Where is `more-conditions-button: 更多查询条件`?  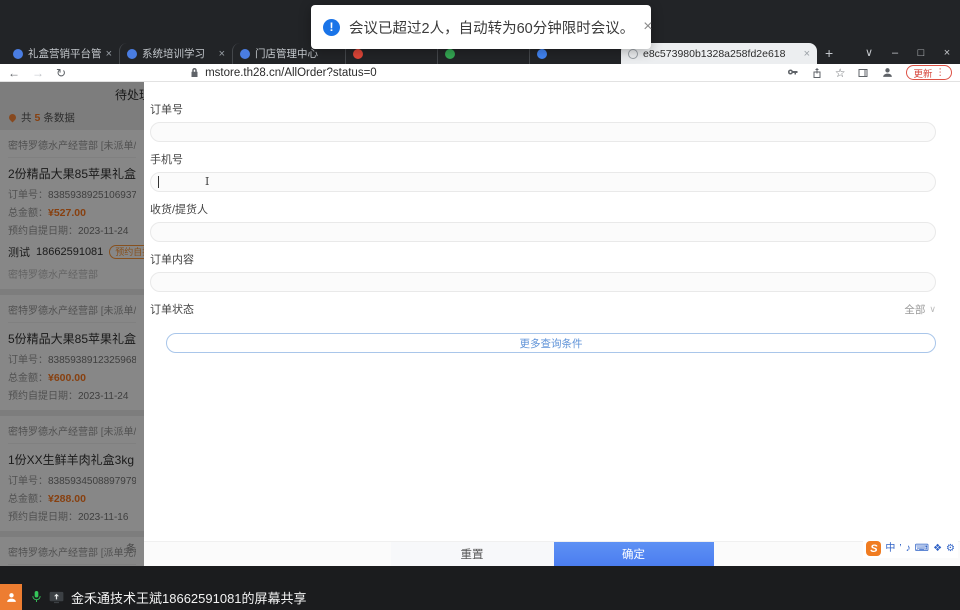
more-conditions-button: 更多查询条件 is located at coordinates (551, 343).